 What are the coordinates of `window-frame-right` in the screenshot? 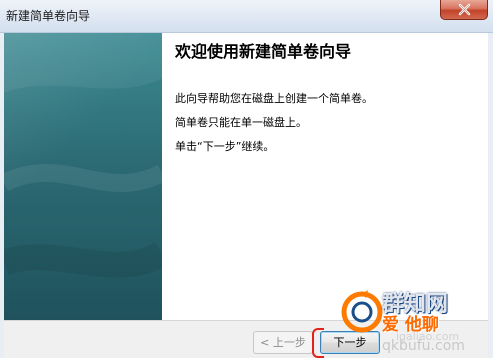 It's located at (490, 195).